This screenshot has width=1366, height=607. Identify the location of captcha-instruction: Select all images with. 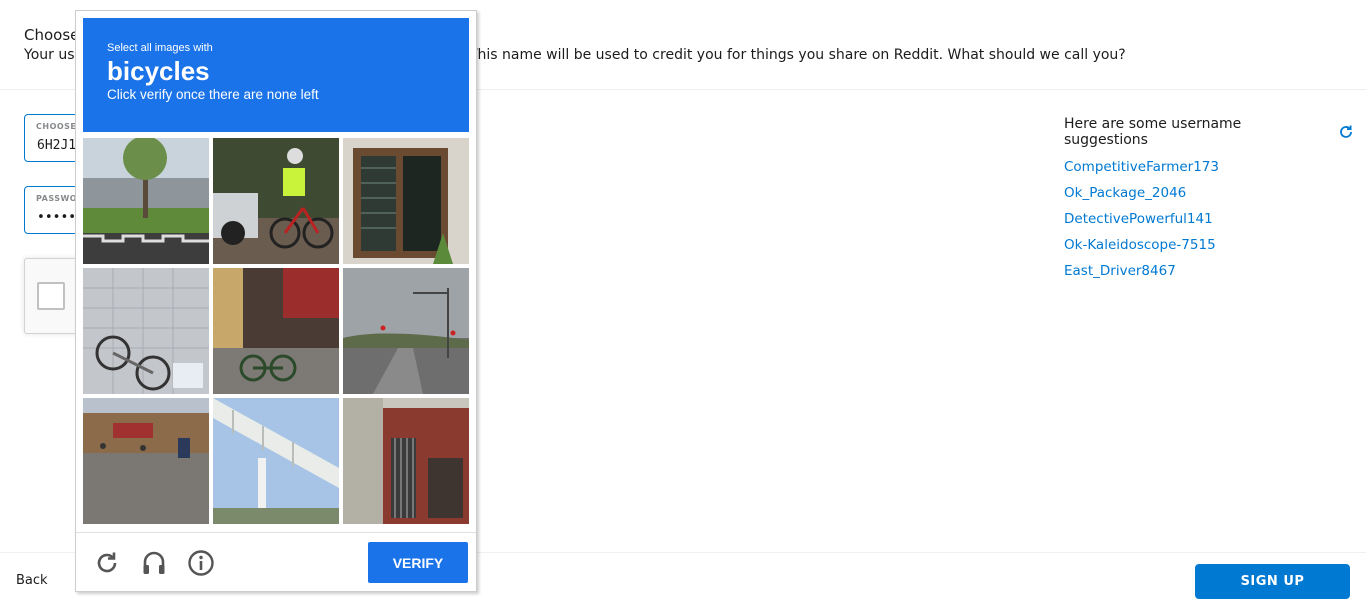
(160, 48).